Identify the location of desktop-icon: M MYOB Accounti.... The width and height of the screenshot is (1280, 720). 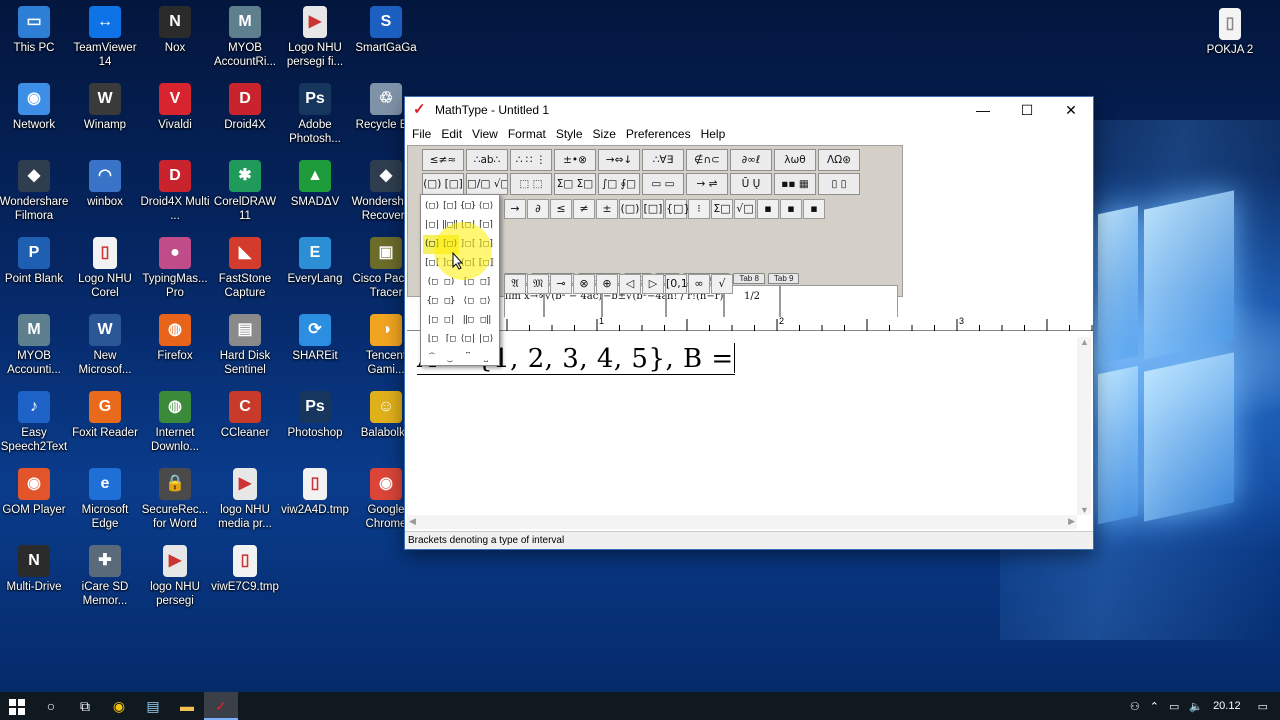
(36, 345).